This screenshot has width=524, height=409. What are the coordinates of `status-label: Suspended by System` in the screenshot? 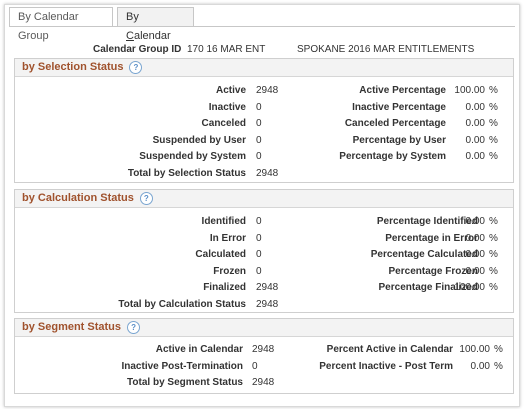 It's located at (192, 156).